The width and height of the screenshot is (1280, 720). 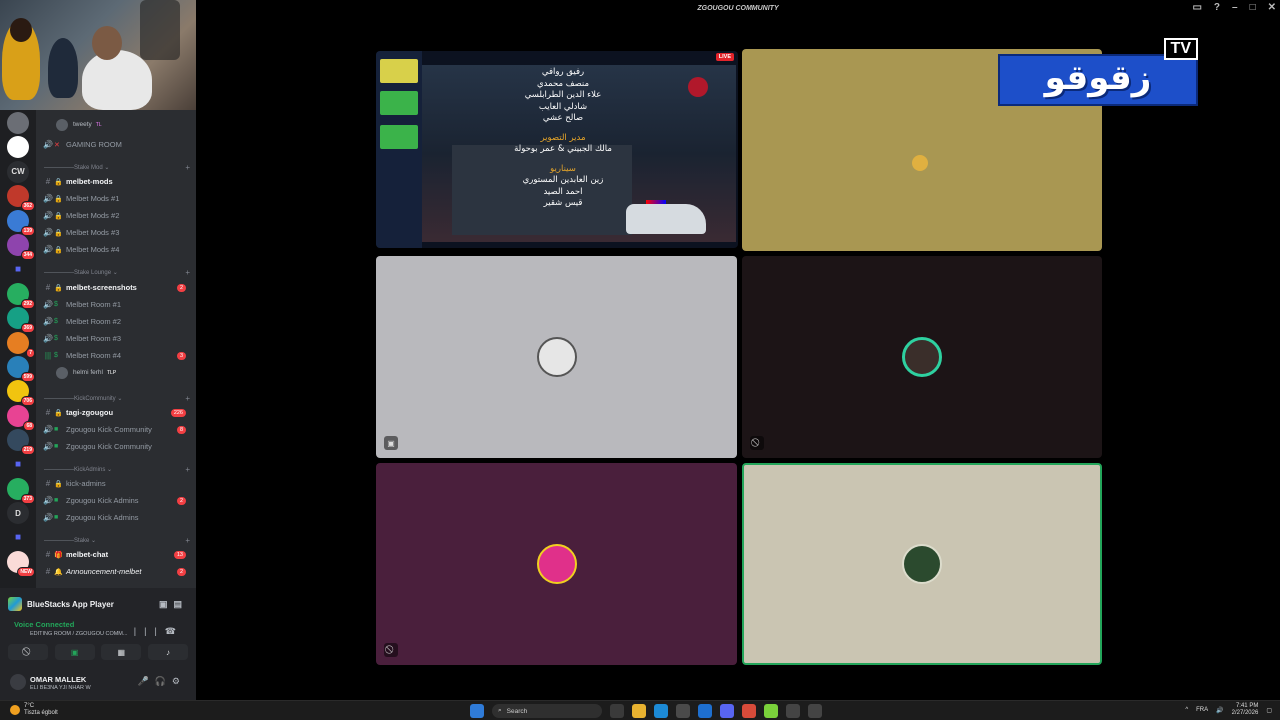 What do you see at coordinates (28, 652) in the screenshot?
I see `camera-off-button: ⃠` at bounding box center [28, 652].